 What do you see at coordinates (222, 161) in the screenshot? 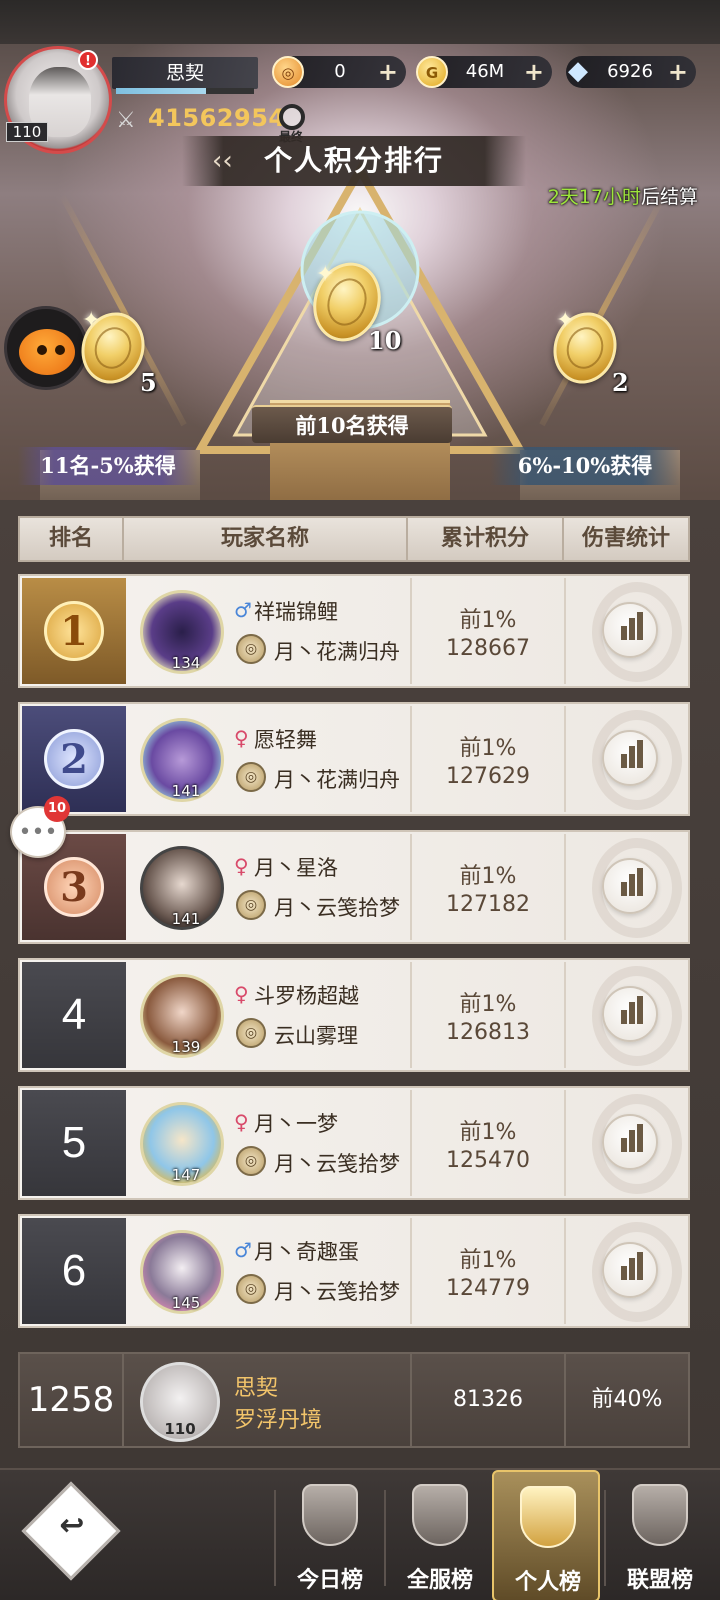
I see `chevron-left-icon: ‹‹` at bounding box center [222, 161].